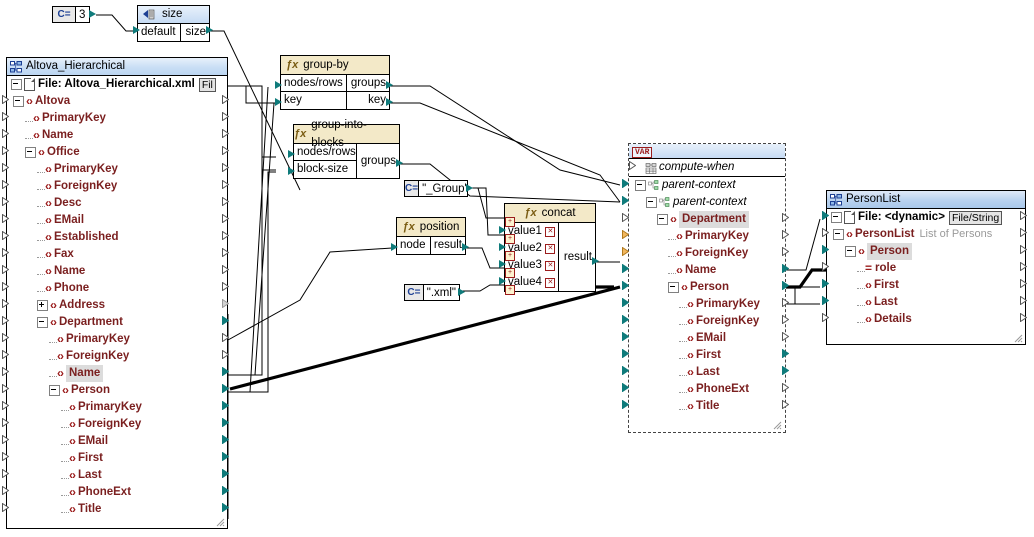 The image size is (1034, 537). I want to click on variable-tree-row: ‹› Last, so click(707, 372).